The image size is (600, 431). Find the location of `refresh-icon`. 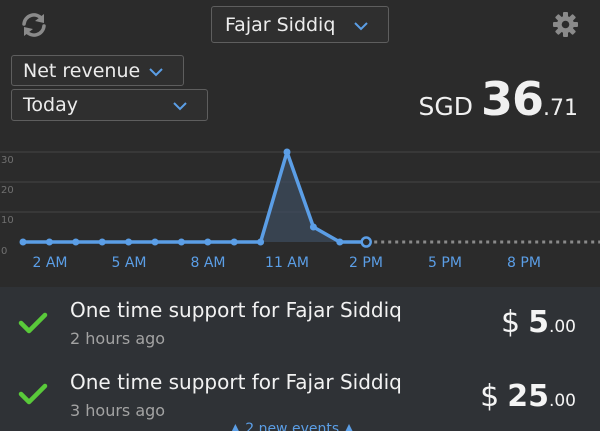

refresh-icon is located at coordinates (34, 25).